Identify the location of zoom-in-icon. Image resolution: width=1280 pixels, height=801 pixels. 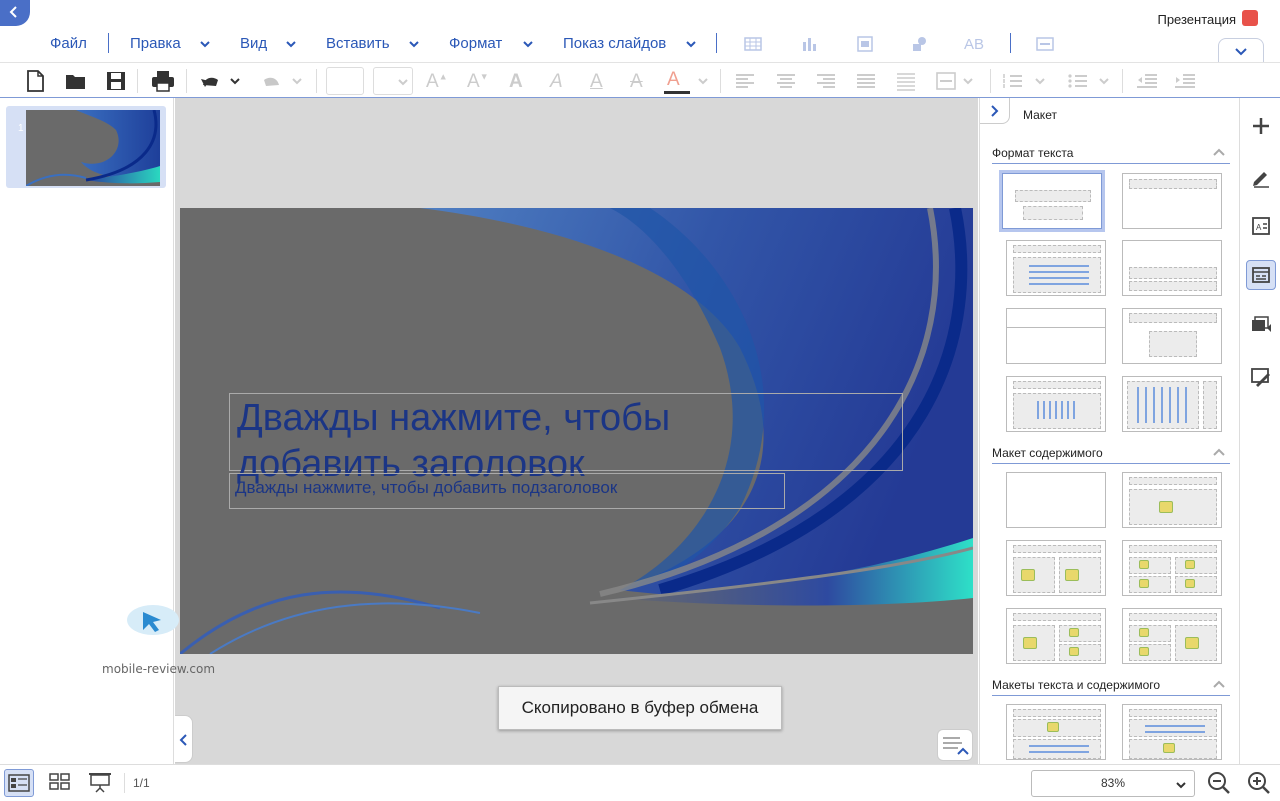
(1259, 783).